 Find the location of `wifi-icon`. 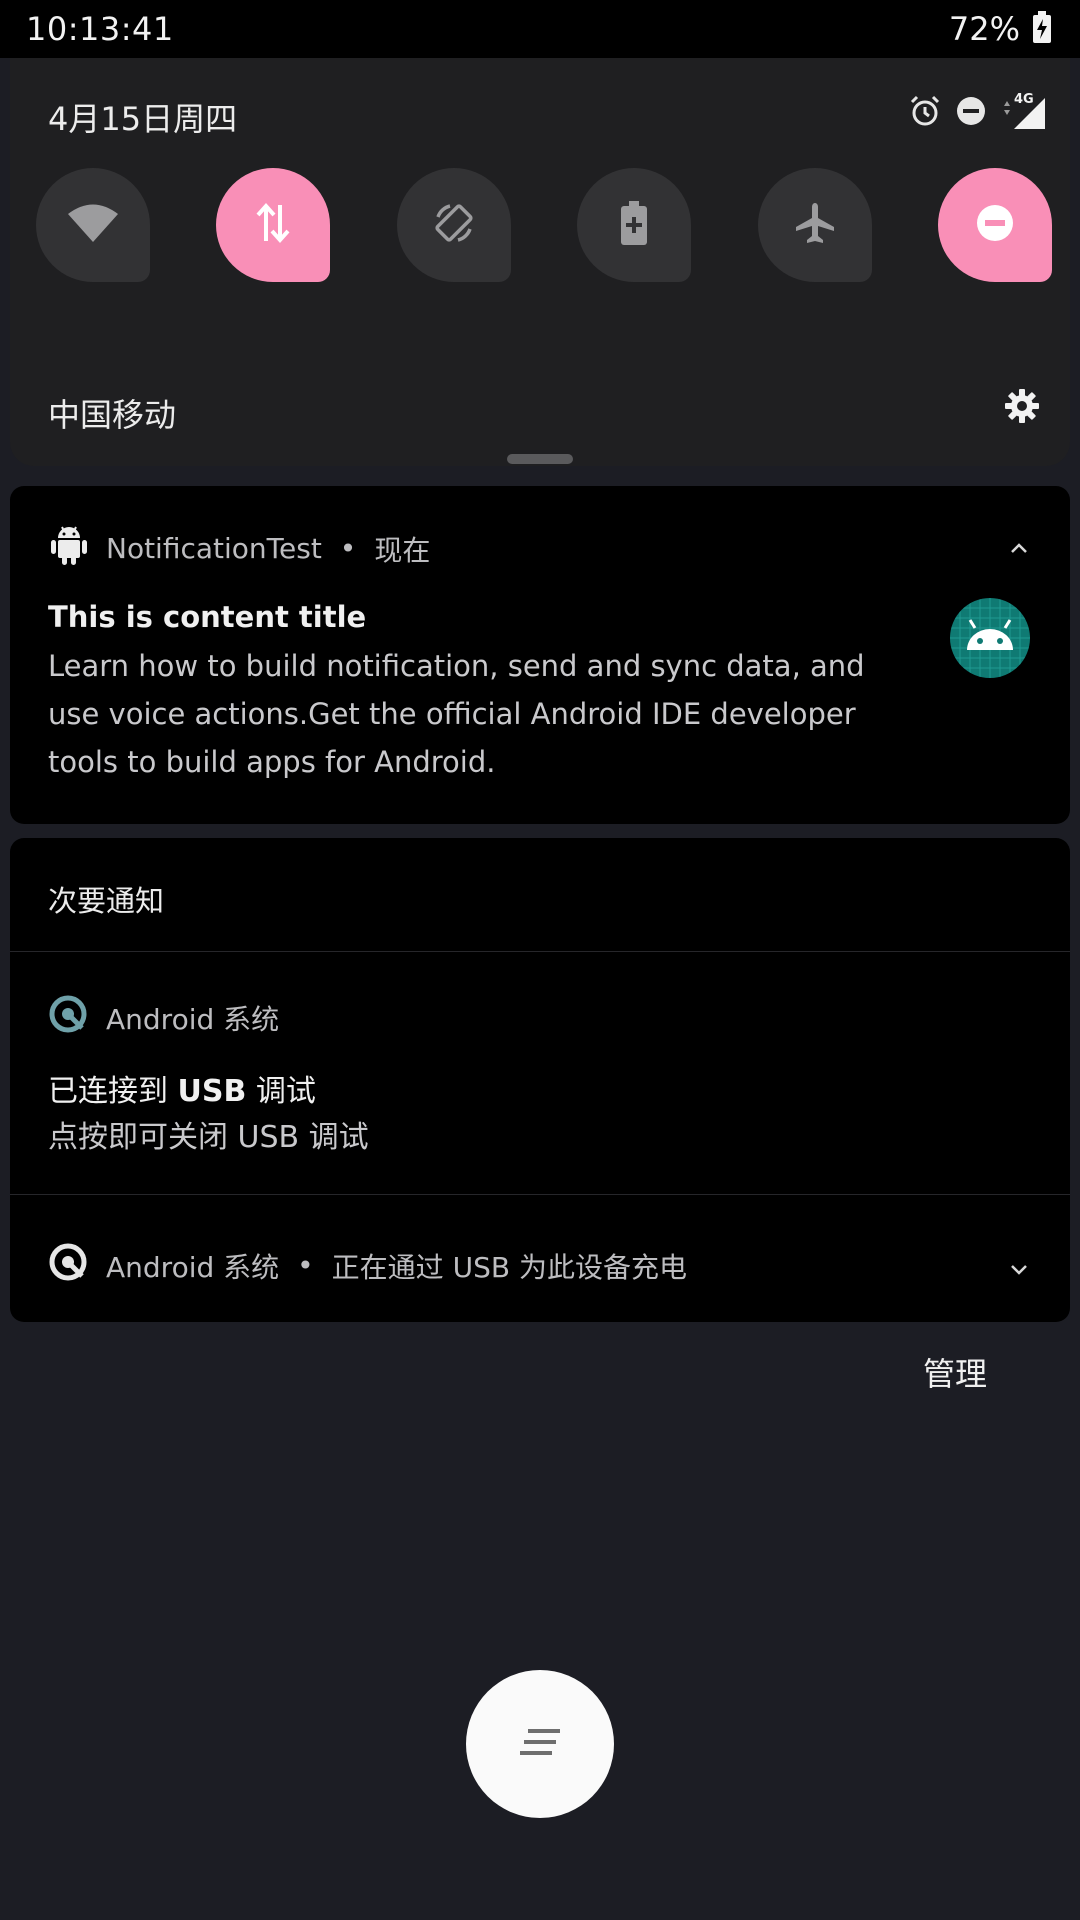

wifi-icon is located at coordinates (93, 225).